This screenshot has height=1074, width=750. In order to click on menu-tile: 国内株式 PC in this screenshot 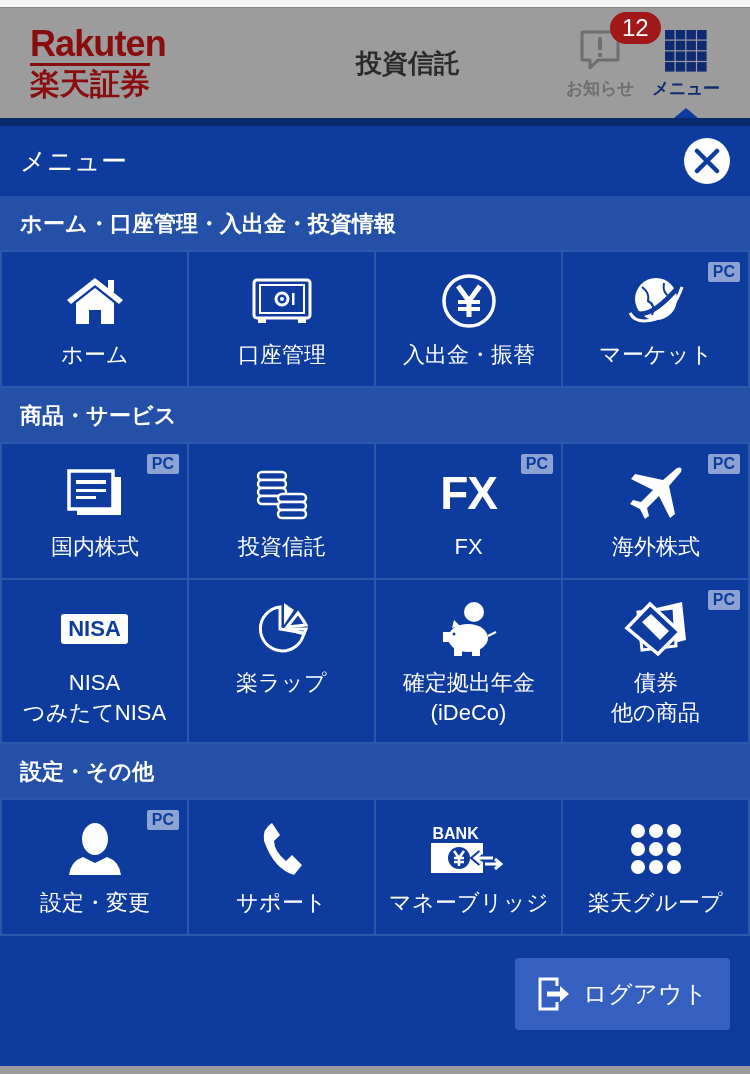, I will do `click(94, 511)`.